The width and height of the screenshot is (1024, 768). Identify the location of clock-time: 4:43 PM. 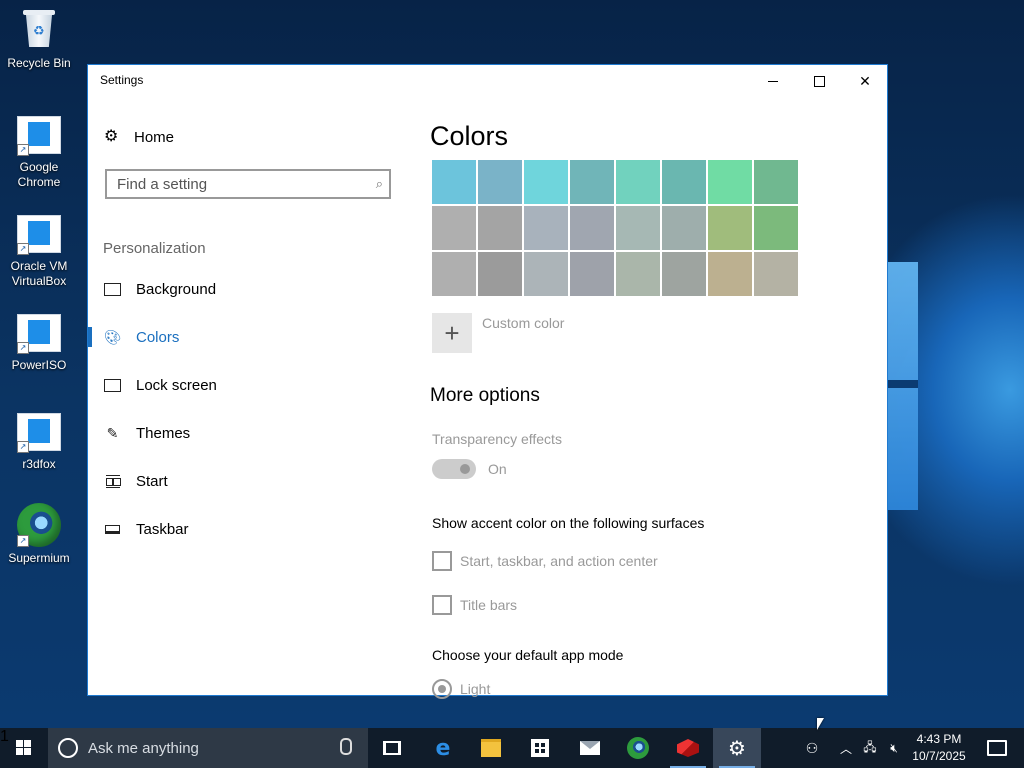
(939, 739).